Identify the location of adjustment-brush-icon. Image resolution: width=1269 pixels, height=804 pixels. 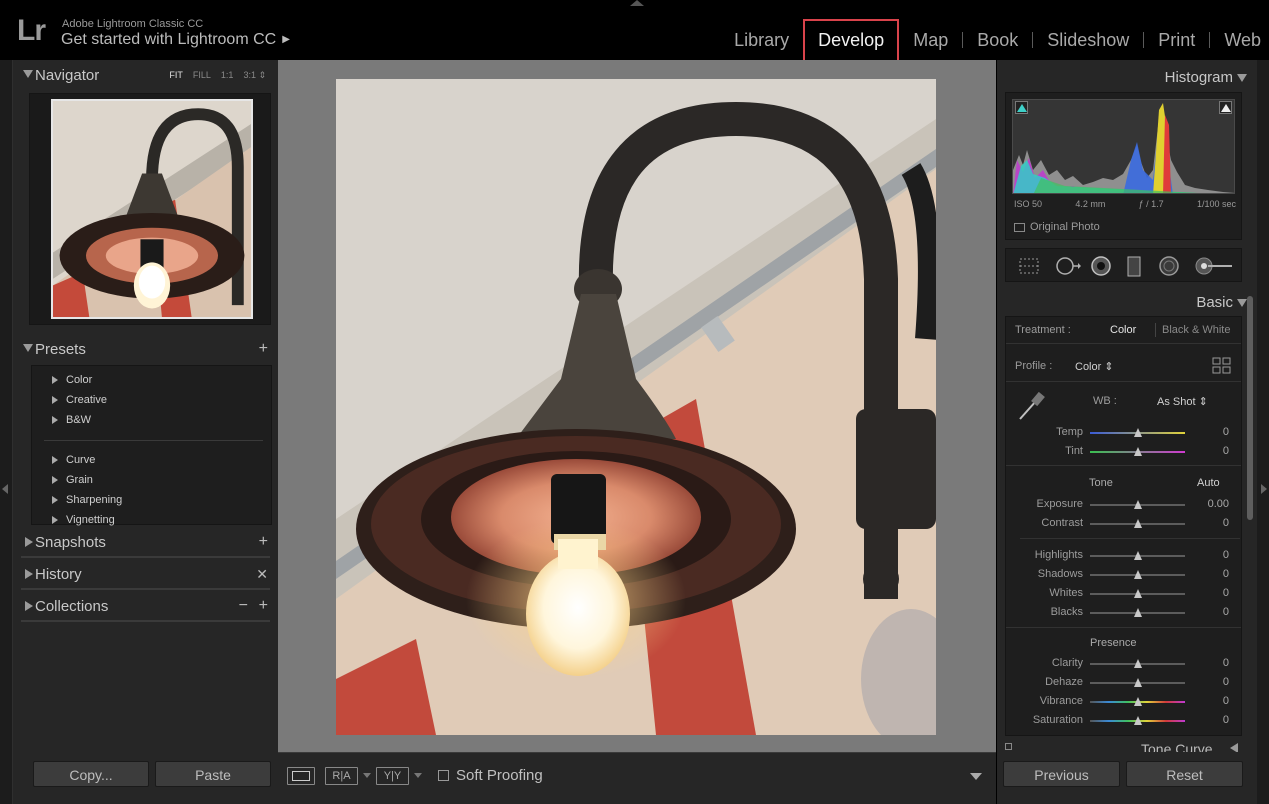
(1214, 266).